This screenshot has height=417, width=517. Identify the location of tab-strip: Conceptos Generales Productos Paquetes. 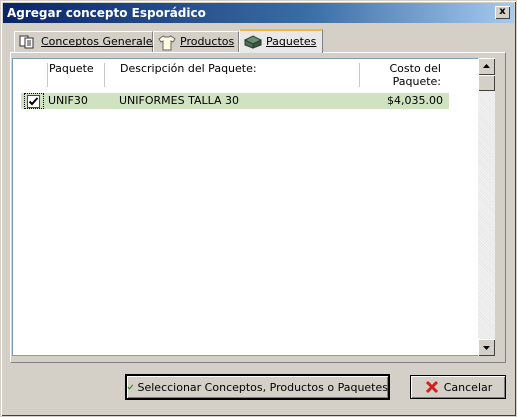
(264, 41).